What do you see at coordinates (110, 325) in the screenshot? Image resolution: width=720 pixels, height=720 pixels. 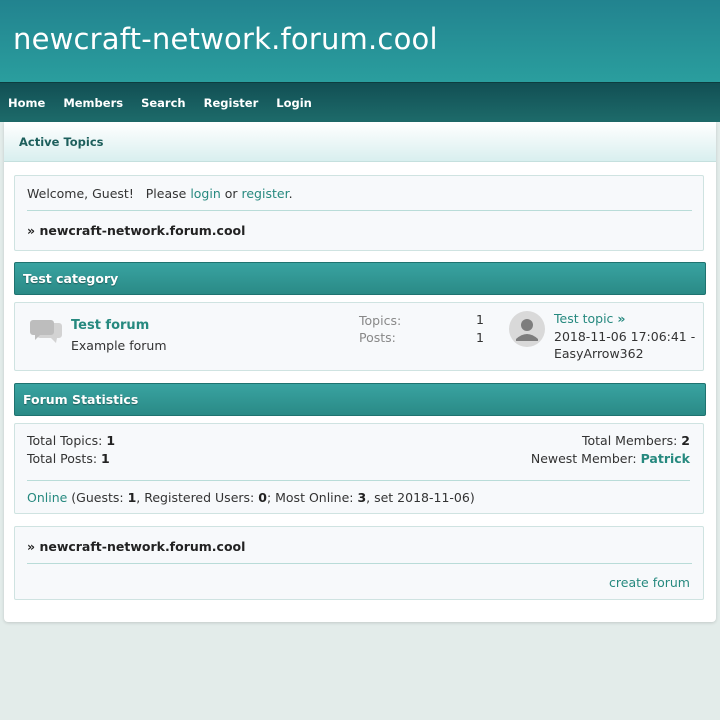 I see `forum-name-link: Test forum` at bounding box center [110, 325].